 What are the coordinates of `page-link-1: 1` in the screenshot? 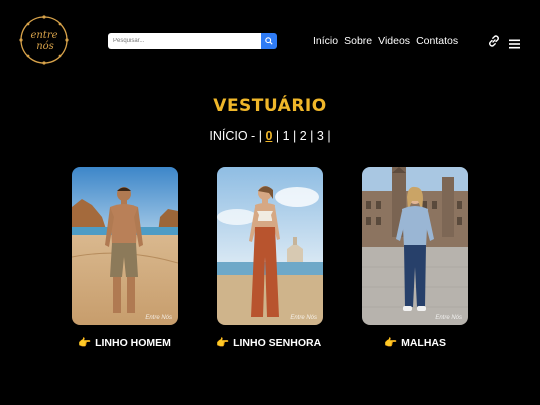 It's located at (286, 136).